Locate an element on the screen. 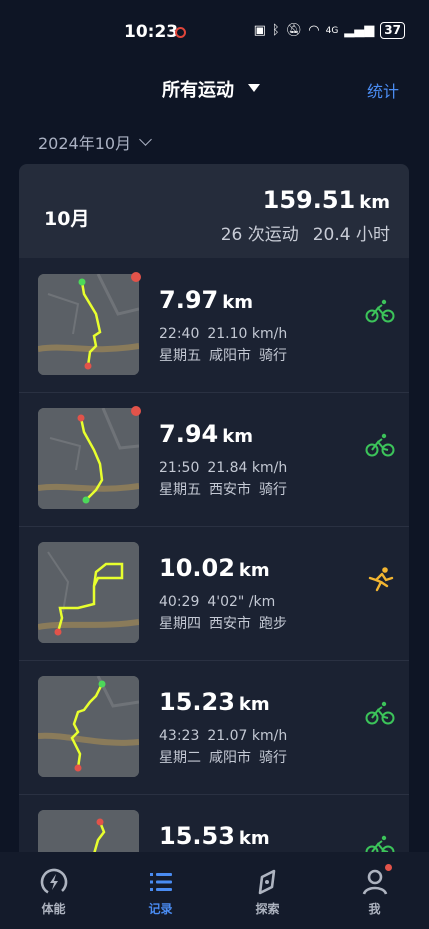 The height and width of the screenshot is (929, 429). activity-pace: 4'02" /km is located at coordinates (241, 602).